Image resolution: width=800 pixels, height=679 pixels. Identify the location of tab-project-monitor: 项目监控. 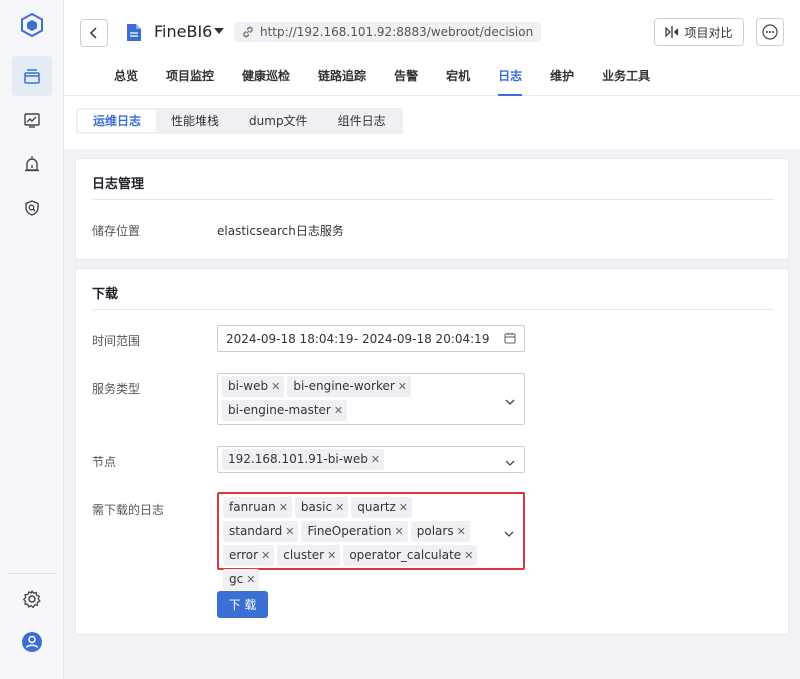
(190, 81).